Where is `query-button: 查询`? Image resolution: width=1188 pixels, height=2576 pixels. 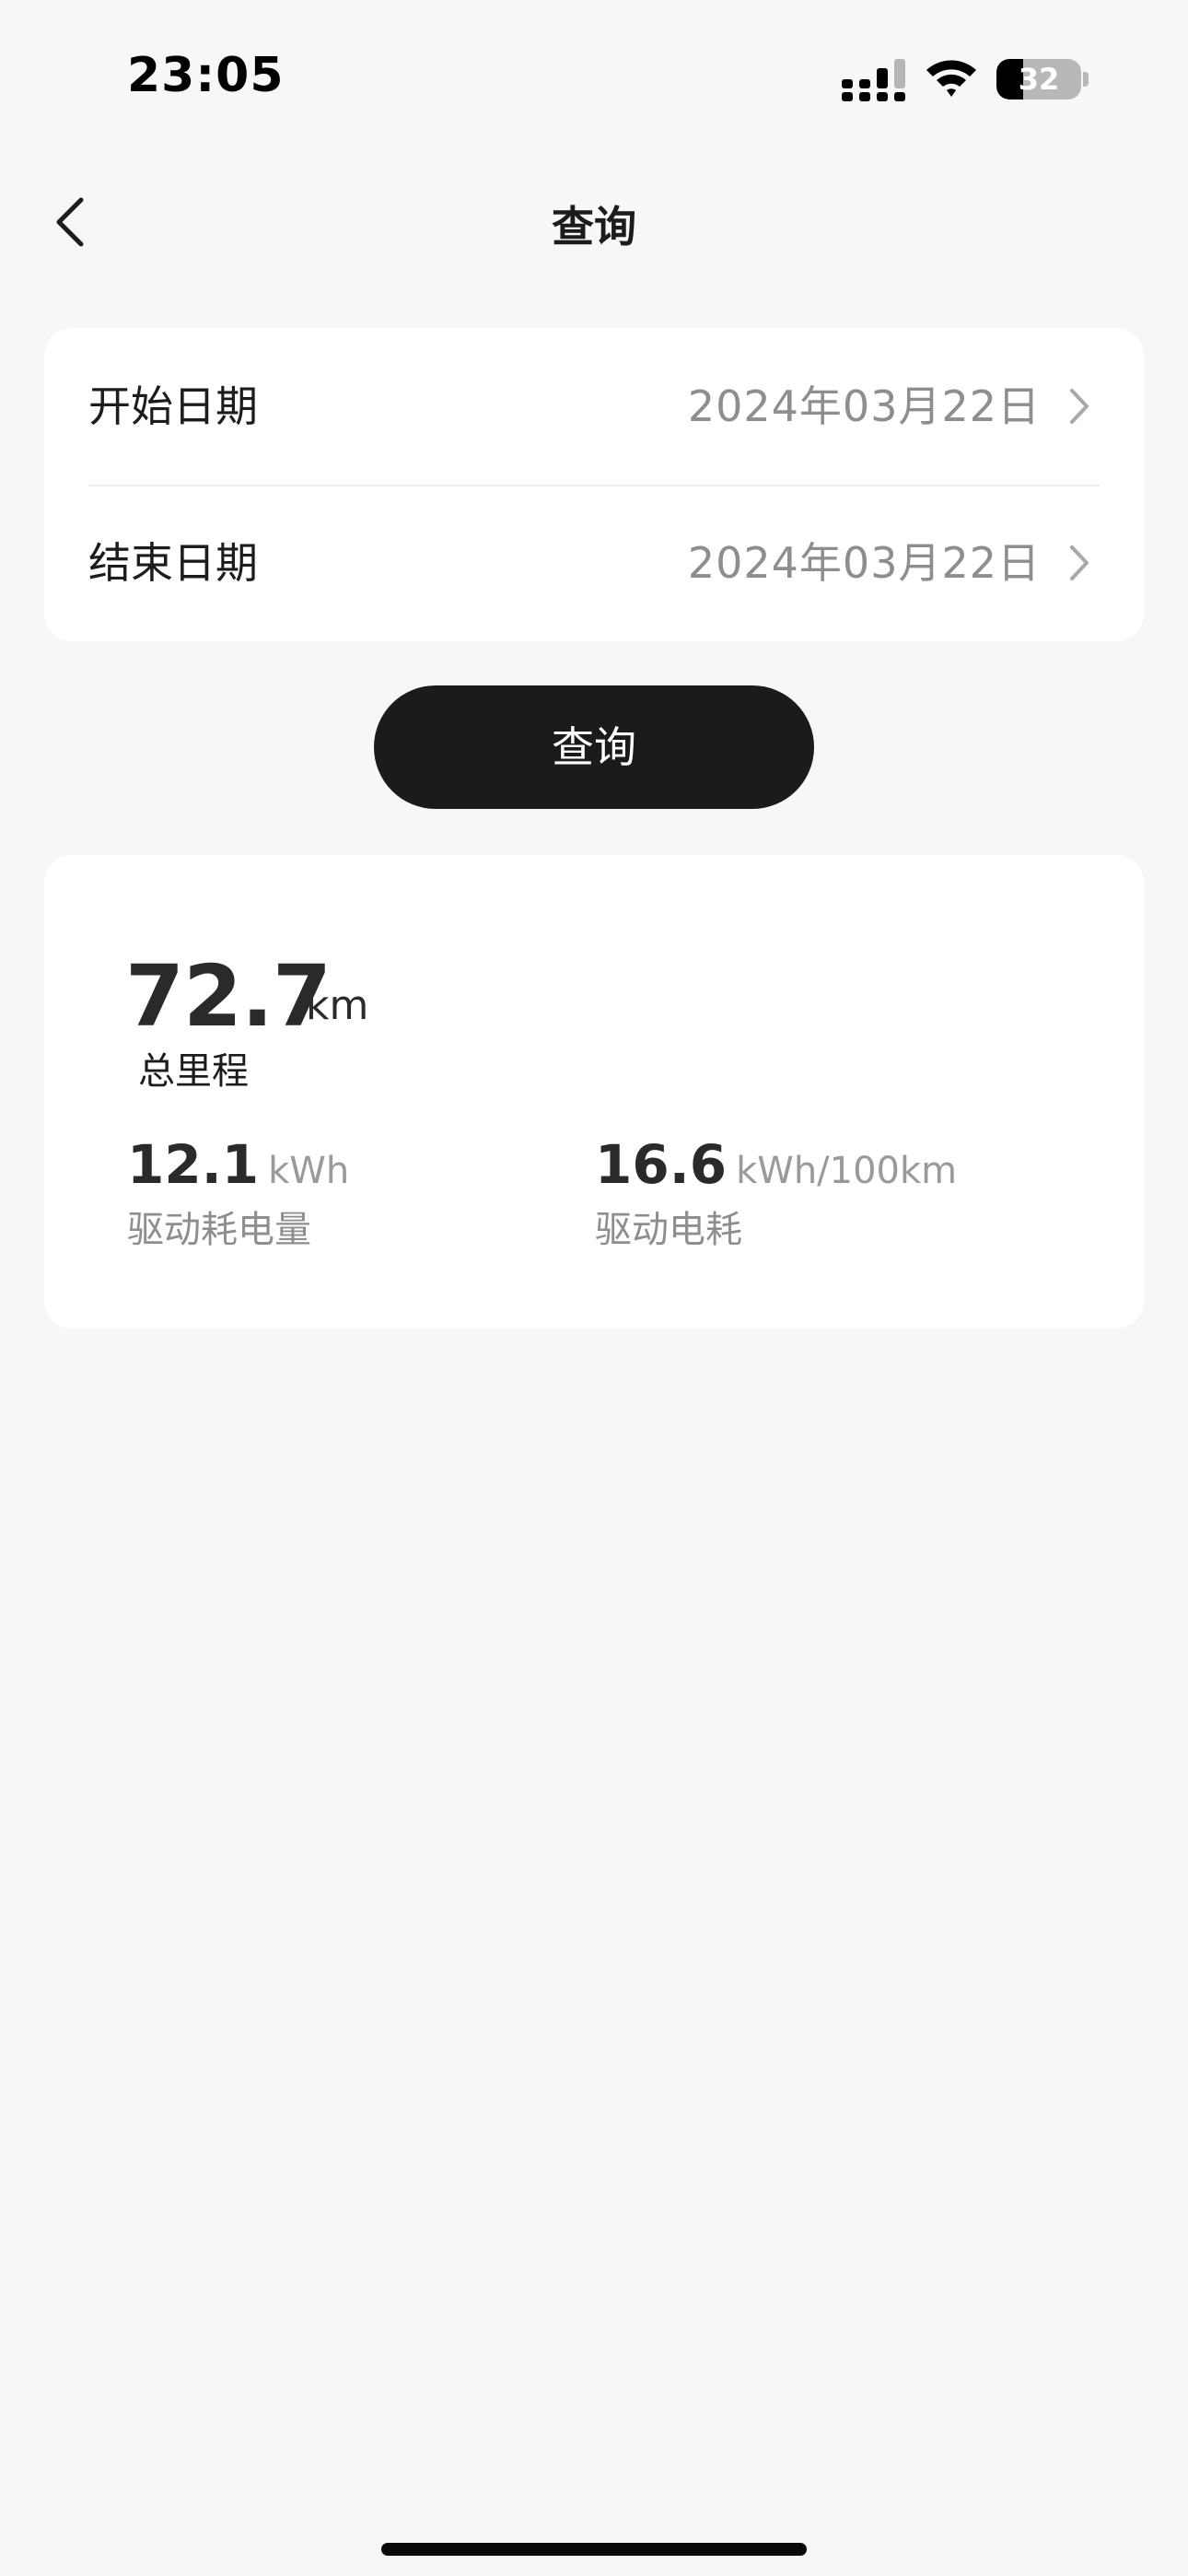 query-button: 查询 is located at coordinates (594, 747).